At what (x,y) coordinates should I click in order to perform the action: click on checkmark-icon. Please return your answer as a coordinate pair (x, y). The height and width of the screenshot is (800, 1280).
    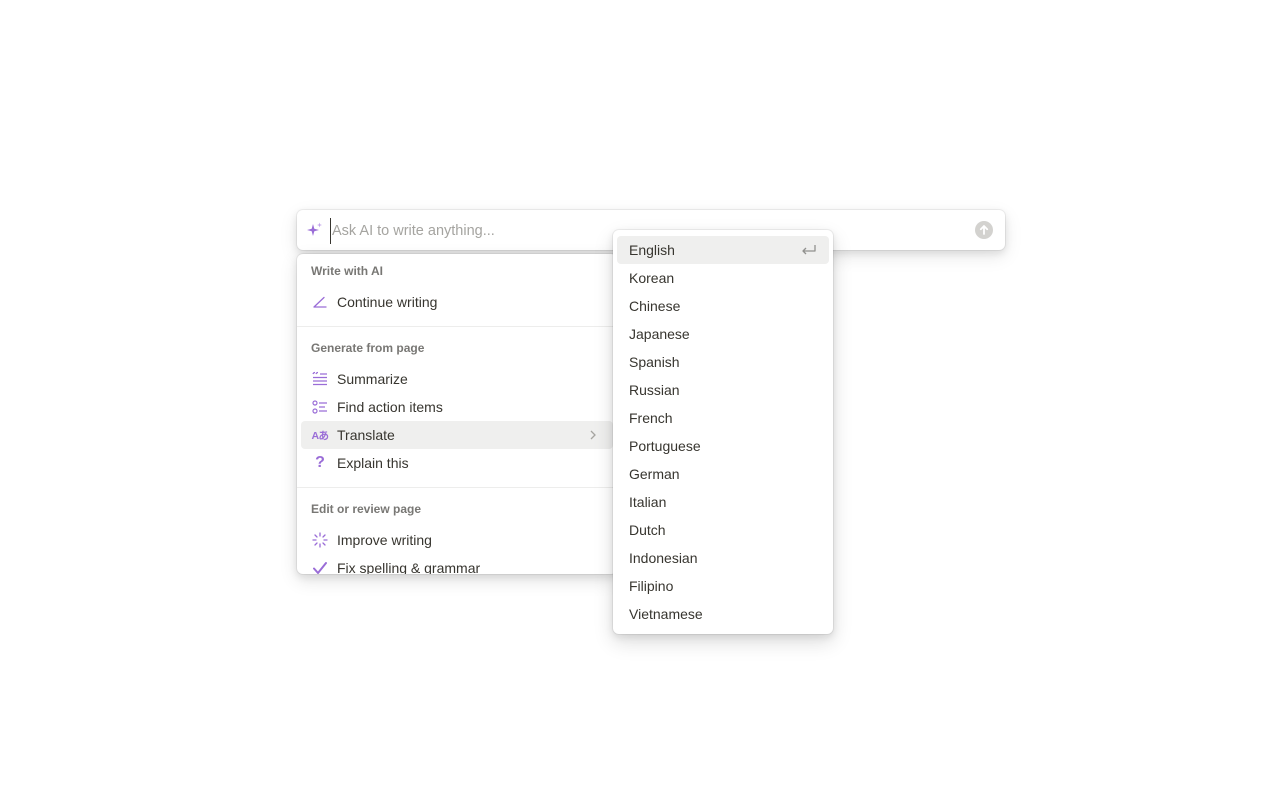
    Looking at the image, I should click on (320, 566).